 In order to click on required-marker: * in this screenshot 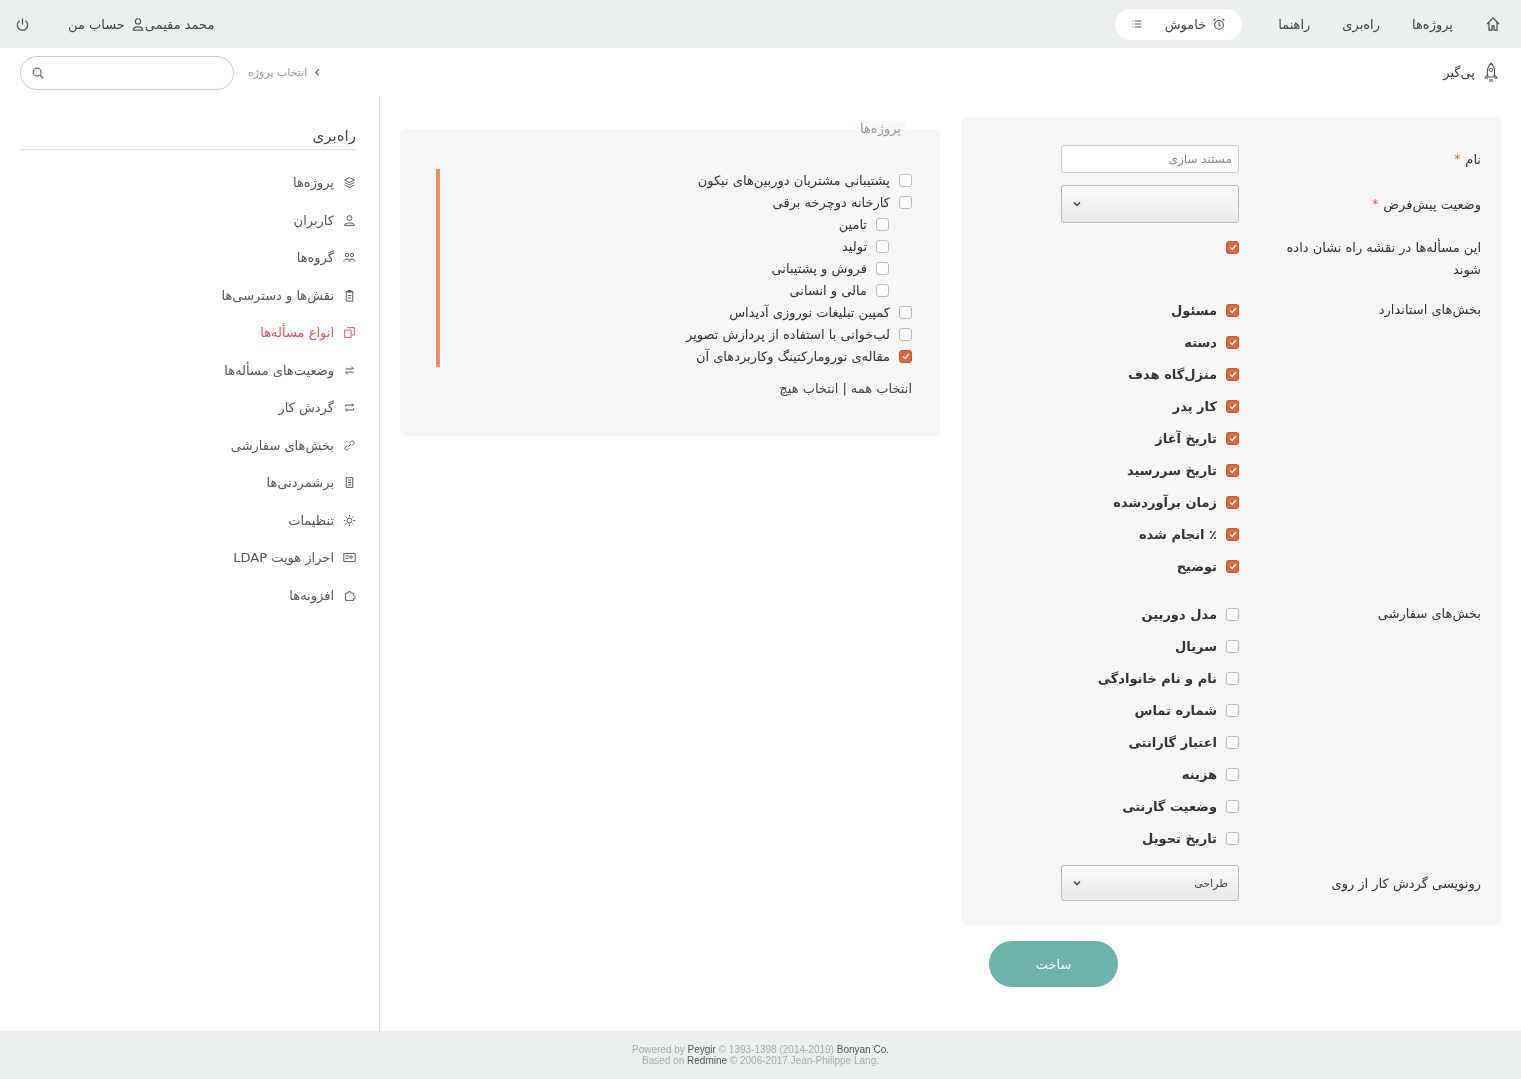, I will do `click(1375, 203)`.